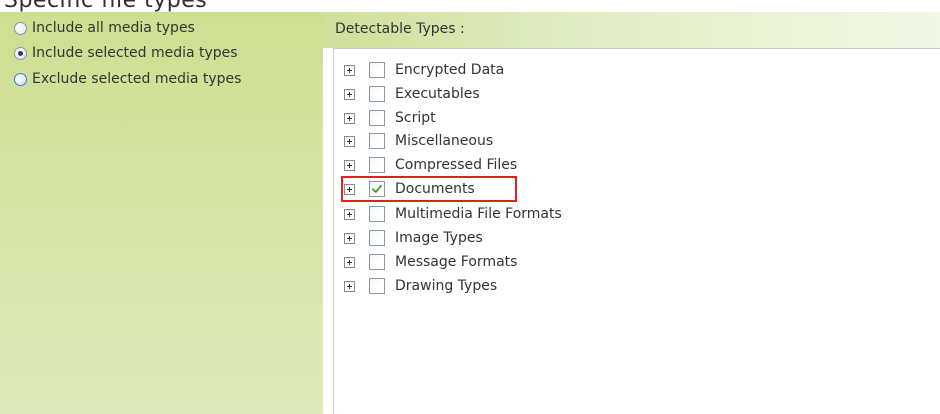 The height and width of the screenshot is (414, 940). I want to click on radio-label: Exclude selected media types, so click(137, 79).